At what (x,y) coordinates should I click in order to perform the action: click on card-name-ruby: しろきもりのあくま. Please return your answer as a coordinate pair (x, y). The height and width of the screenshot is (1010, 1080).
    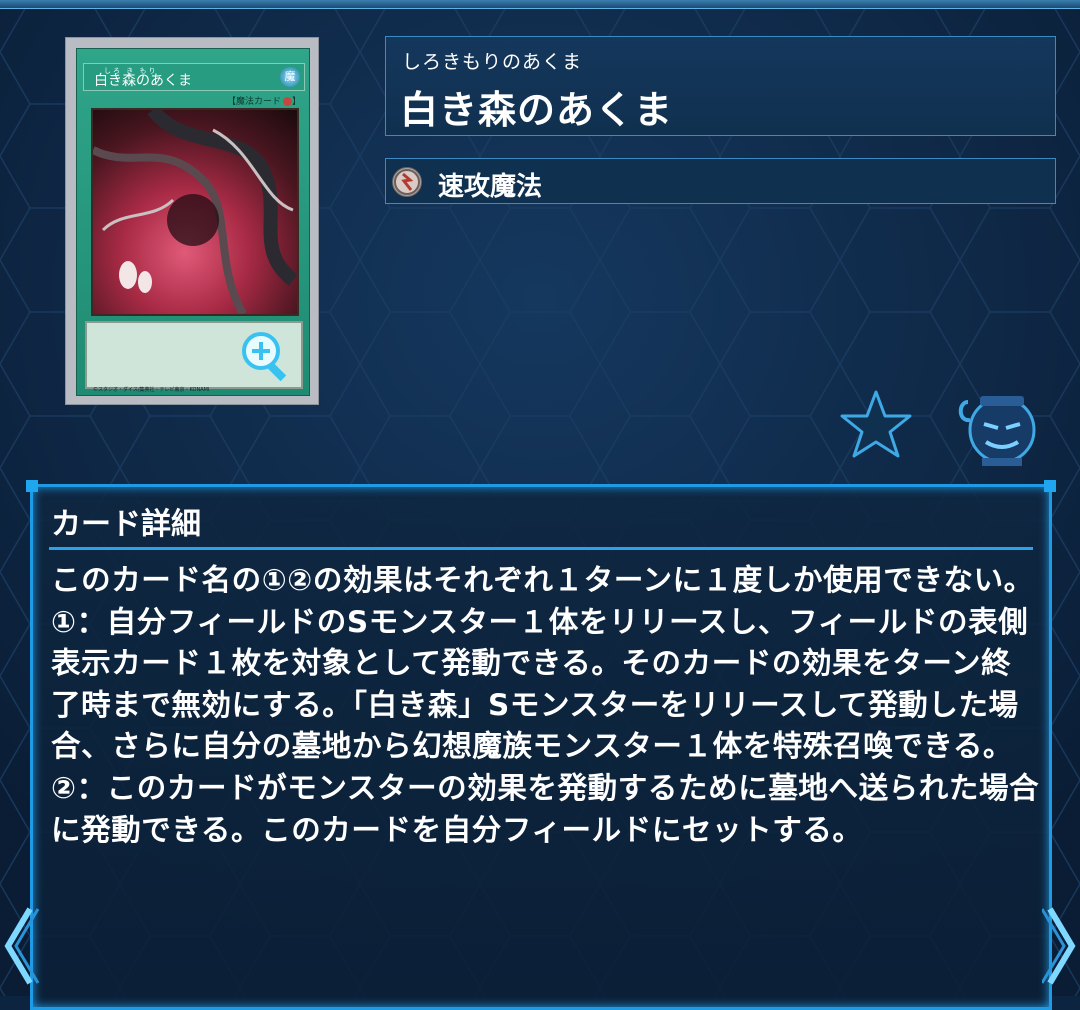
    Looking at the image, I should click on (492, 62).